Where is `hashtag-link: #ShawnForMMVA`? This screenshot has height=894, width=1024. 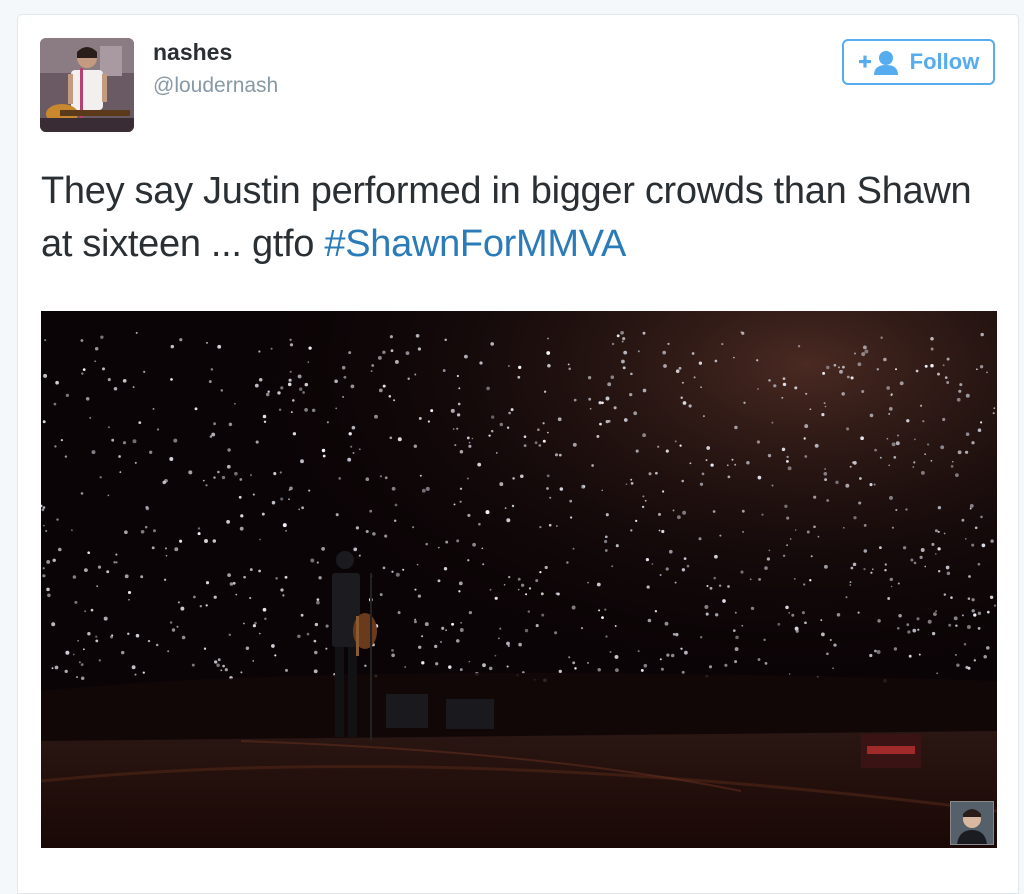
hashtag-link: #ShawnForMMVA is located at coordinates (475, 244).